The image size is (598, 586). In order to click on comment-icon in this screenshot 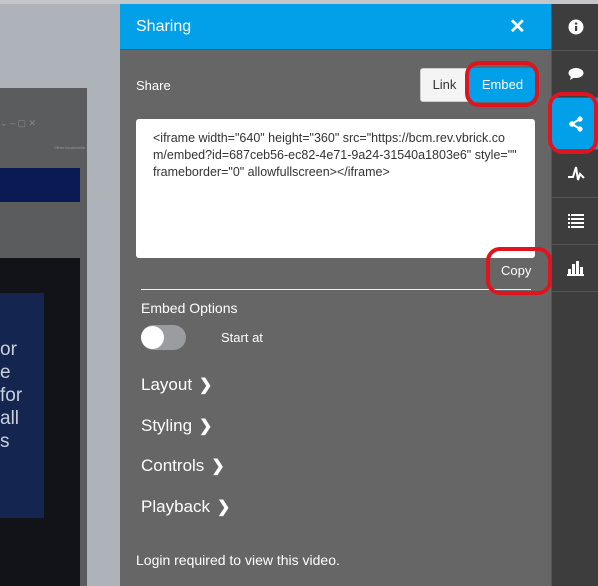, I will do `click(575, 74)`.